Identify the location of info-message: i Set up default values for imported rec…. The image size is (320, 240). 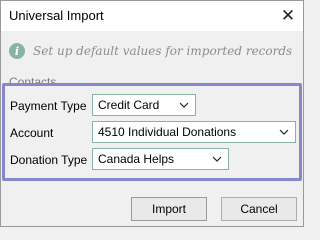
(150, 51).